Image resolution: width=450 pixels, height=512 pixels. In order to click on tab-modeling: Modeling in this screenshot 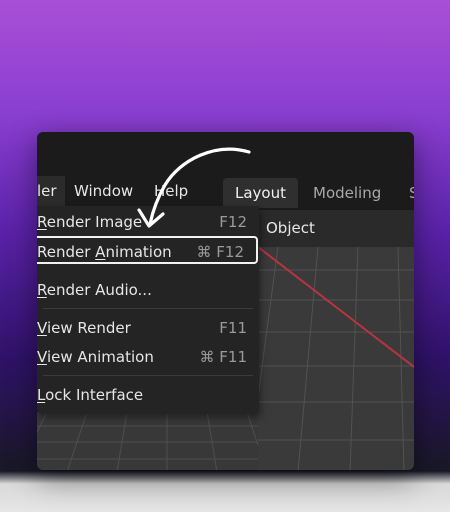, I will do `click(347, 193)`.